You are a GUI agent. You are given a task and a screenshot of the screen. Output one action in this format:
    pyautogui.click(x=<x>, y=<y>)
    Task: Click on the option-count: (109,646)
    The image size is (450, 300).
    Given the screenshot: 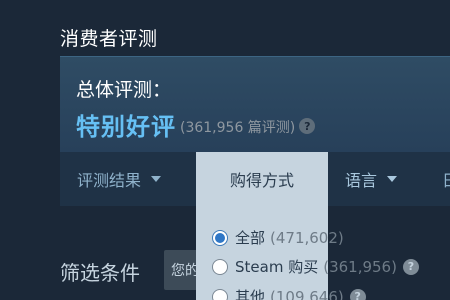 What is the action you would take?
    pyautogui.click(x=307, y=293)
    